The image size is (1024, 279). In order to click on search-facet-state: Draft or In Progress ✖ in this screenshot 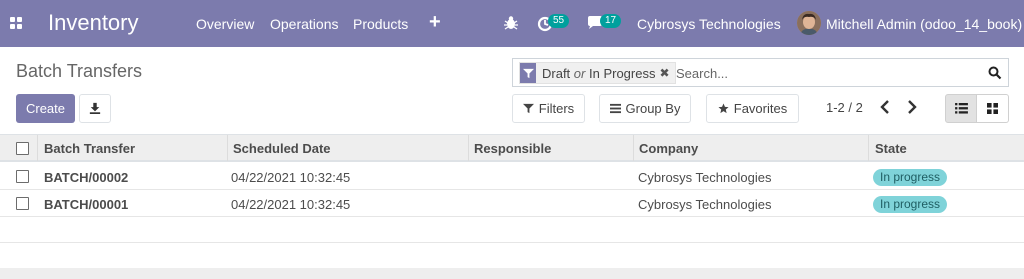, I will do `click(597, 73)`.